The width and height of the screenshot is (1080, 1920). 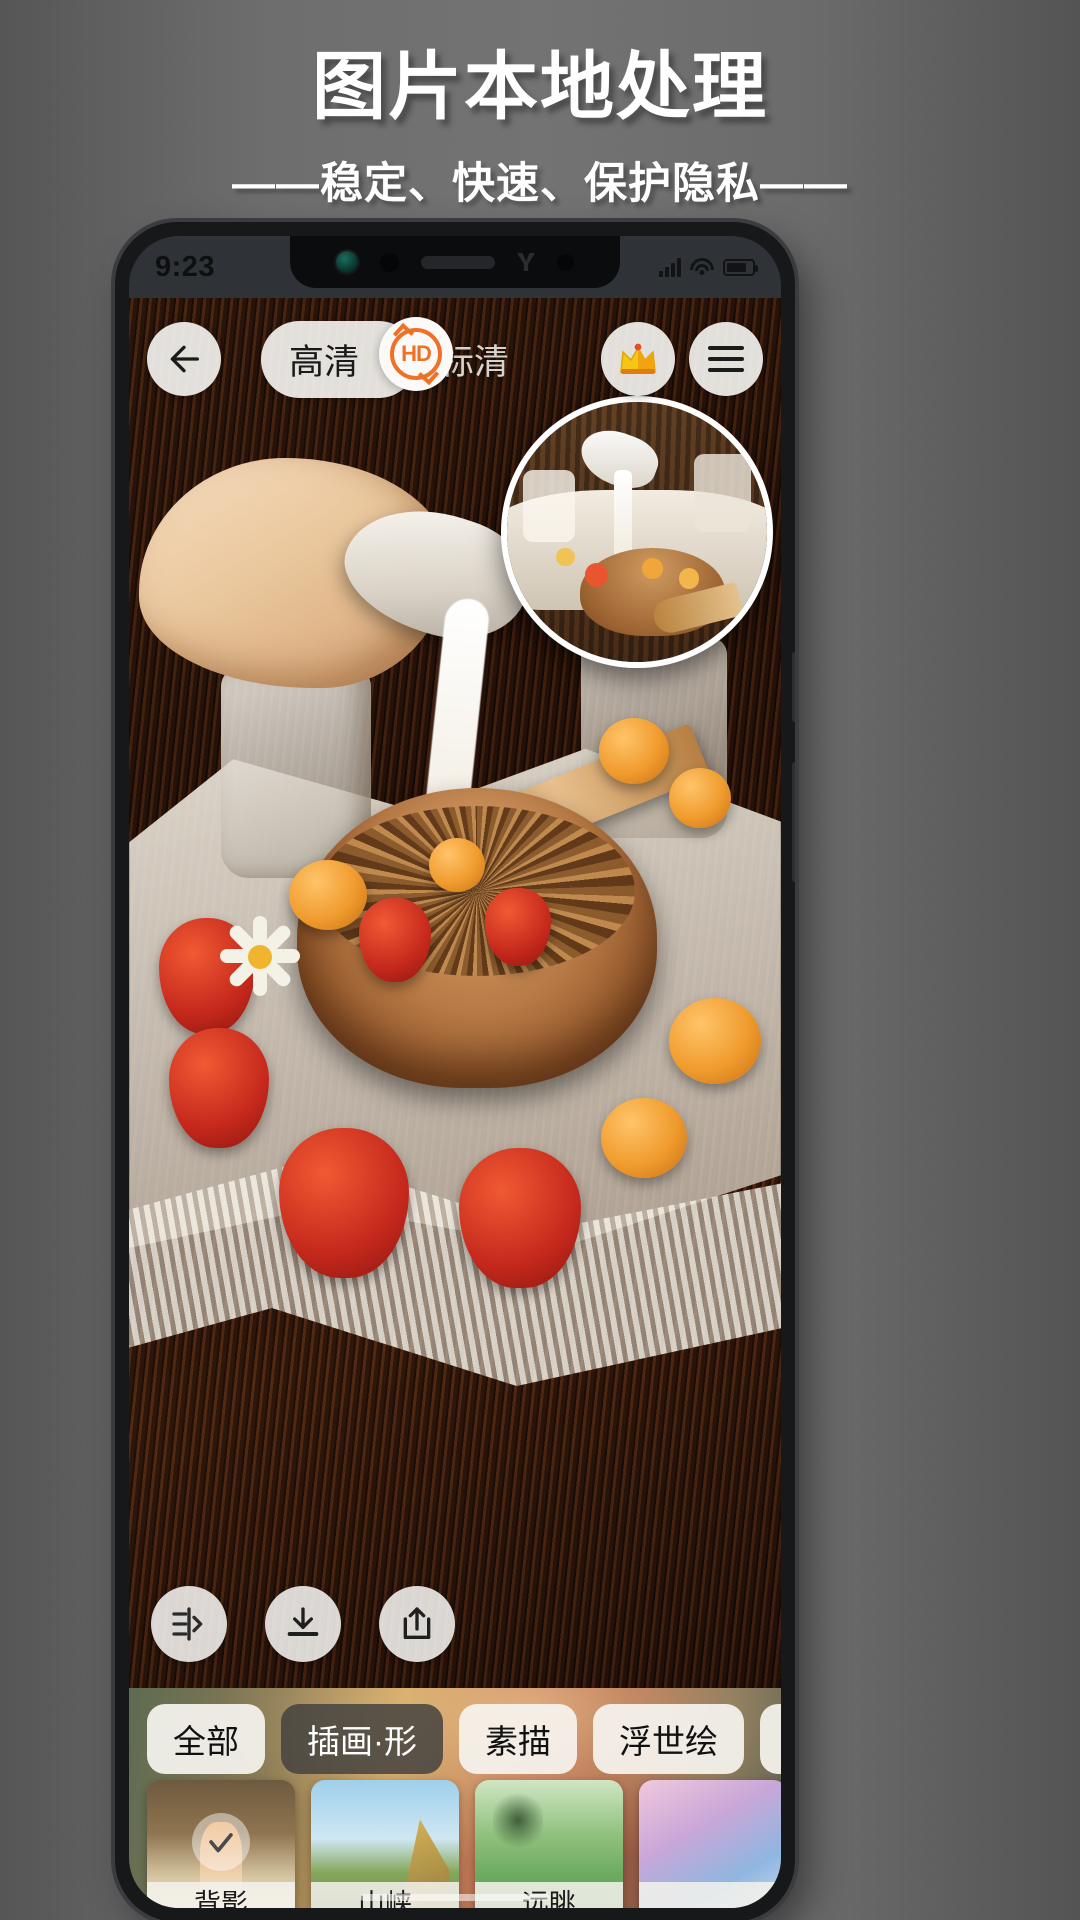 I want to click on crown-icon, so click(x=638, y=359).